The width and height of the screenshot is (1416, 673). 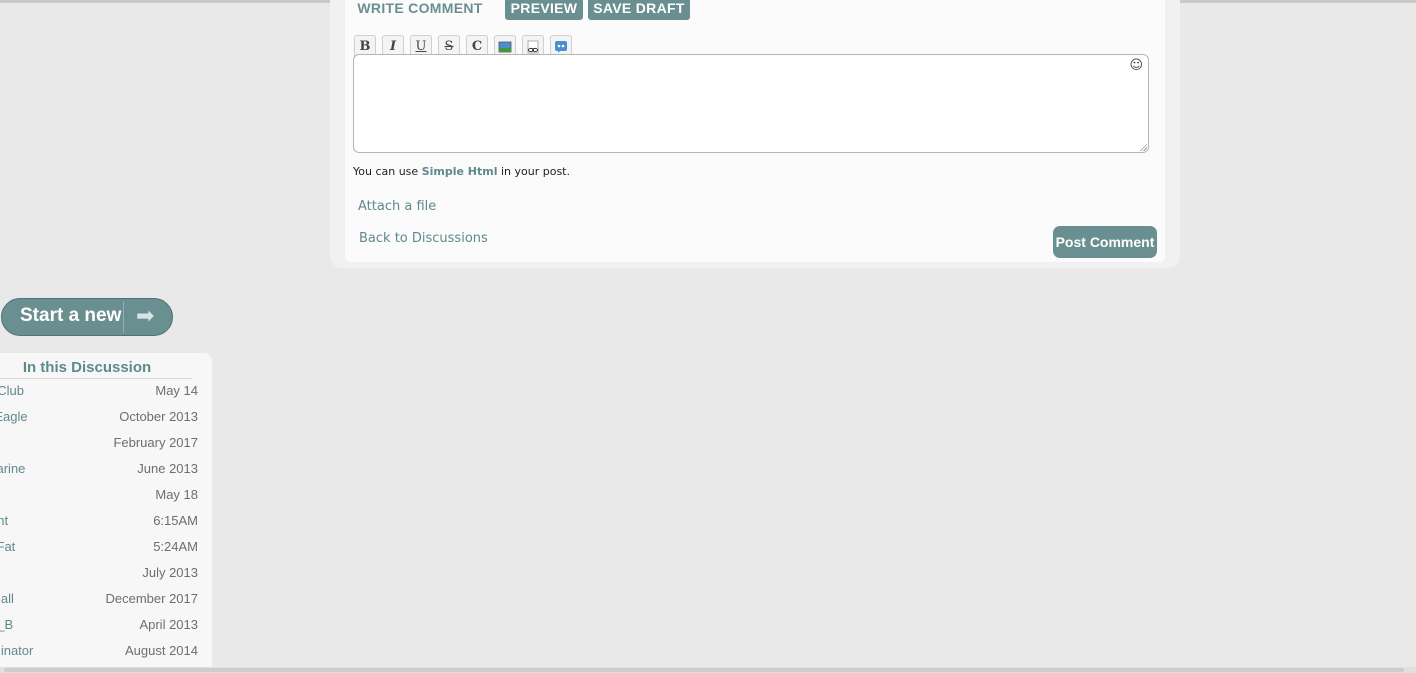 What do you see at coordinates (176, 390) in the screenshot?
I see `participant-date: May 14` at bounding box center [176, 390].